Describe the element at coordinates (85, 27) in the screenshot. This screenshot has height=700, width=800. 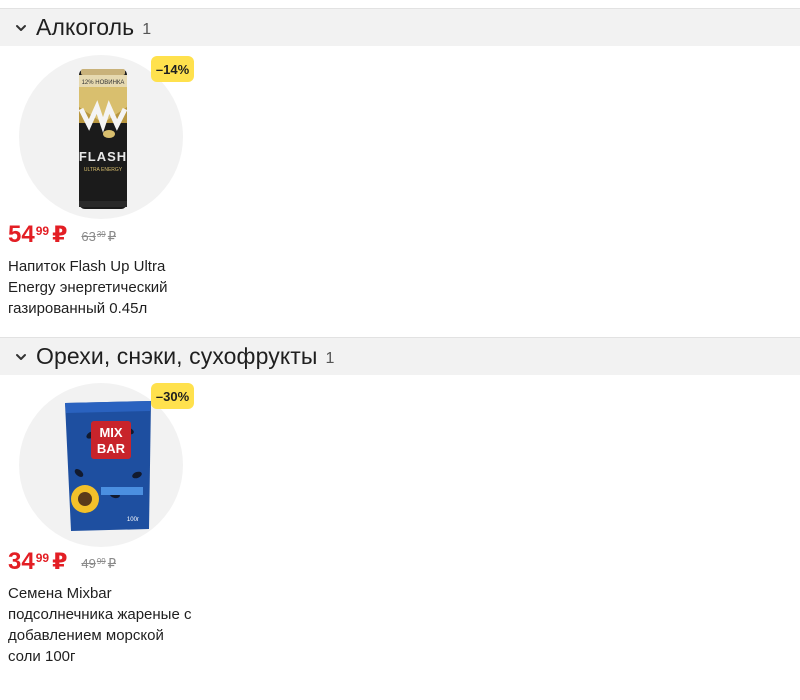
I see `section-title: Алкоголь` at that location.